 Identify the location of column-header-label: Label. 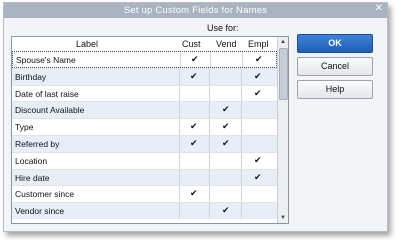
(87, 44).